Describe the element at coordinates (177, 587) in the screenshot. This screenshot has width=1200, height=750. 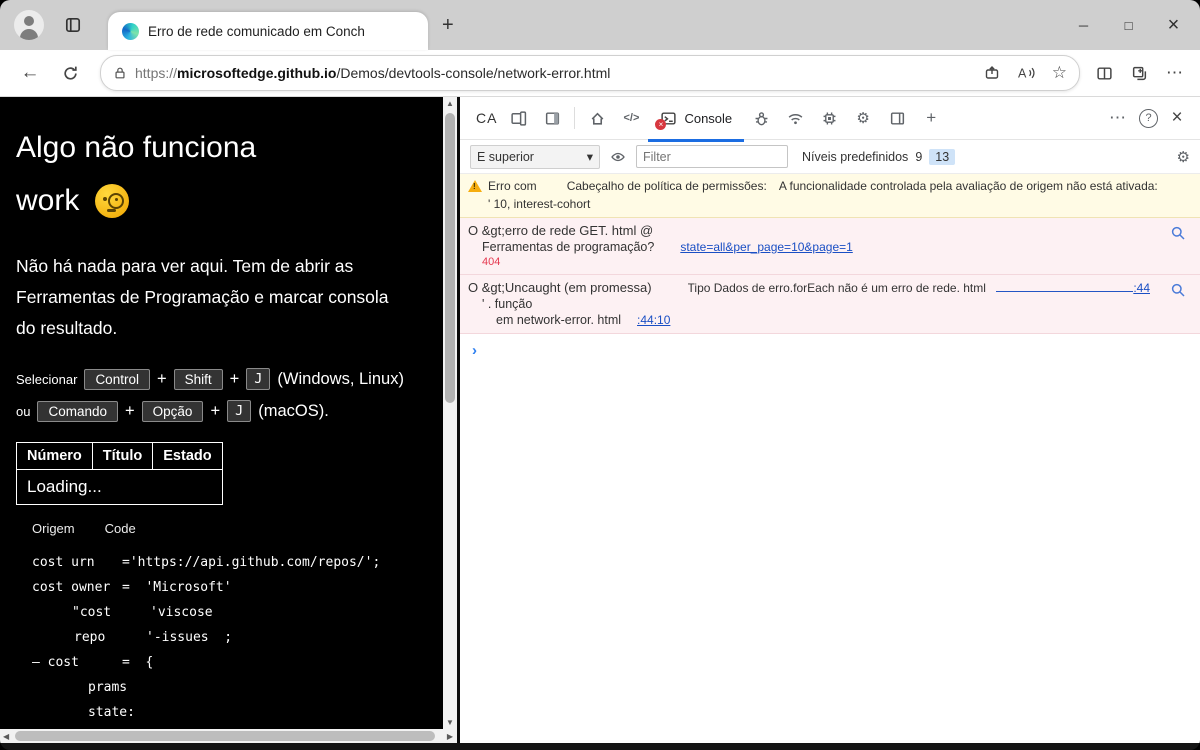
I see `code-token: = 'Microsoft'` at that location.